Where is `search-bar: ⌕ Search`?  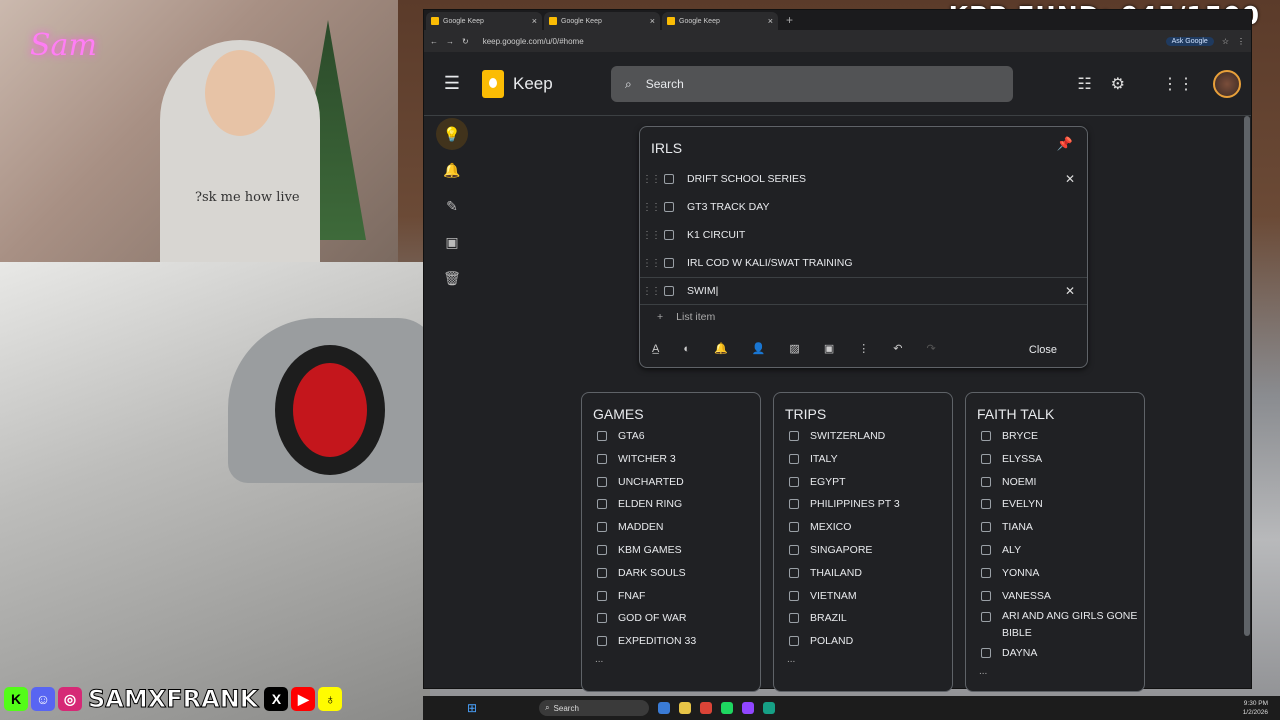 search-bar: ⌕ Search is located at coordinates (812, 84).